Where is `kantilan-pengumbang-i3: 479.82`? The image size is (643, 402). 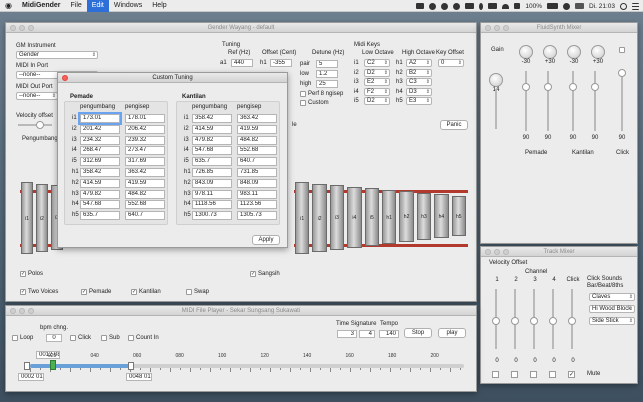 kantilan-pengumbang-i3: 479.82 is located at coordinates (212, 140).